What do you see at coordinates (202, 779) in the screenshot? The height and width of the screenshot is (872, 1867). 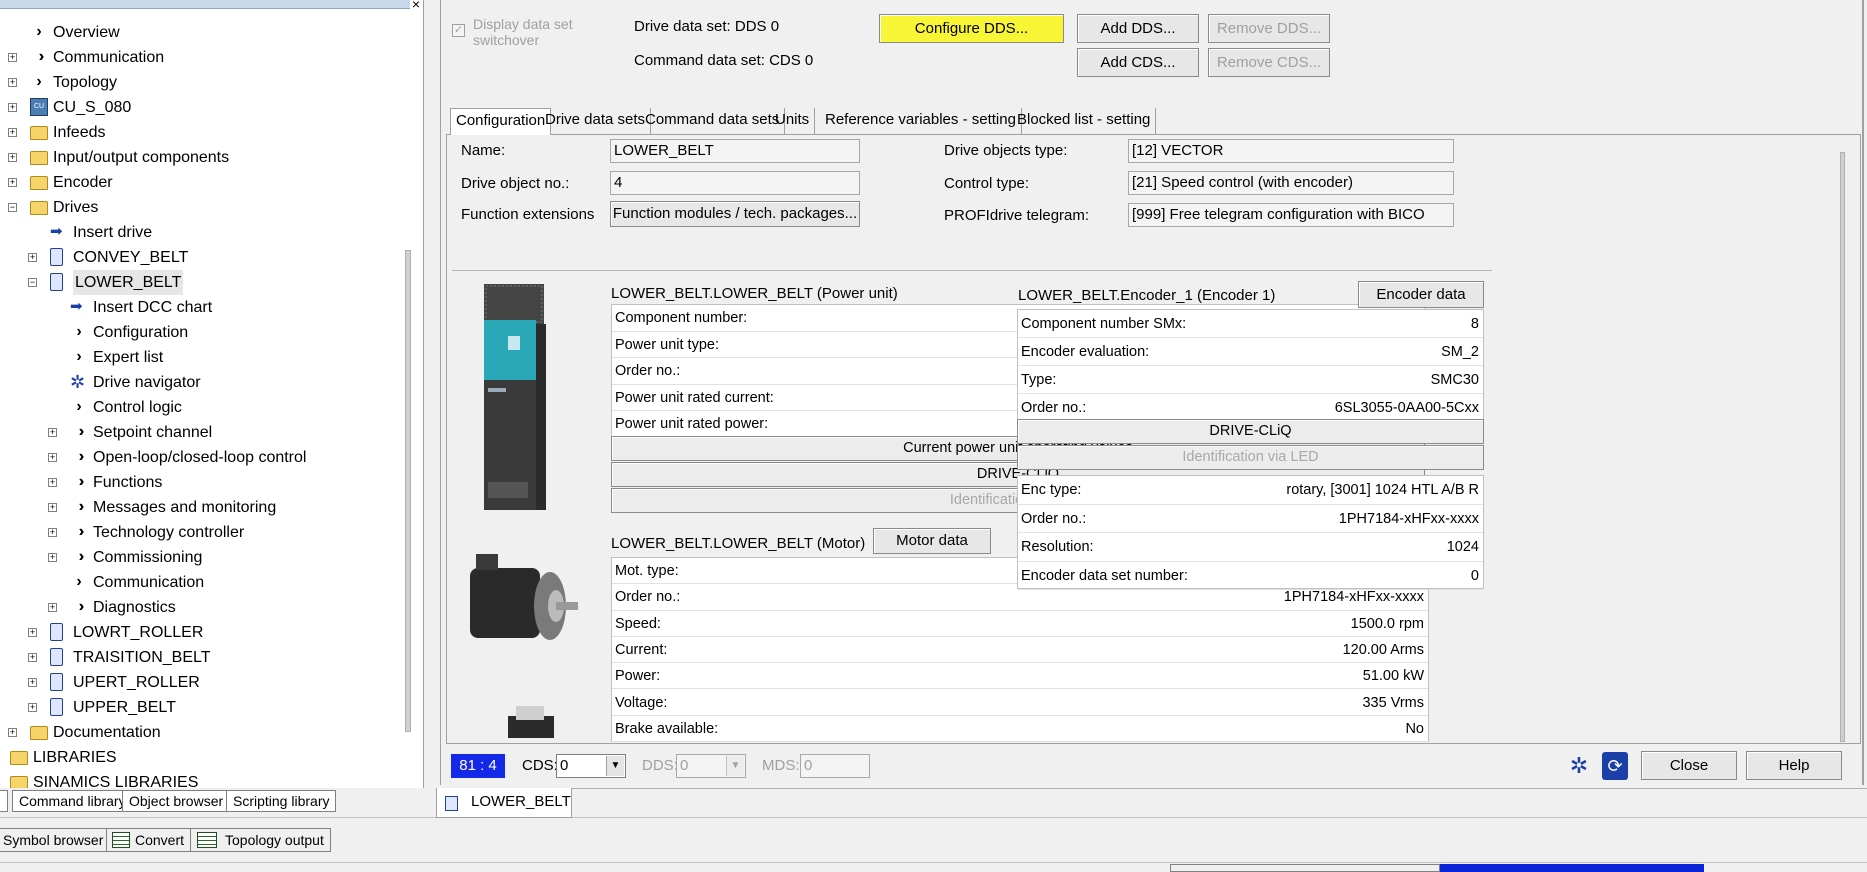 I see `tree-item: SINAMICS LIBRARIES` at bounding box center [202, 779].